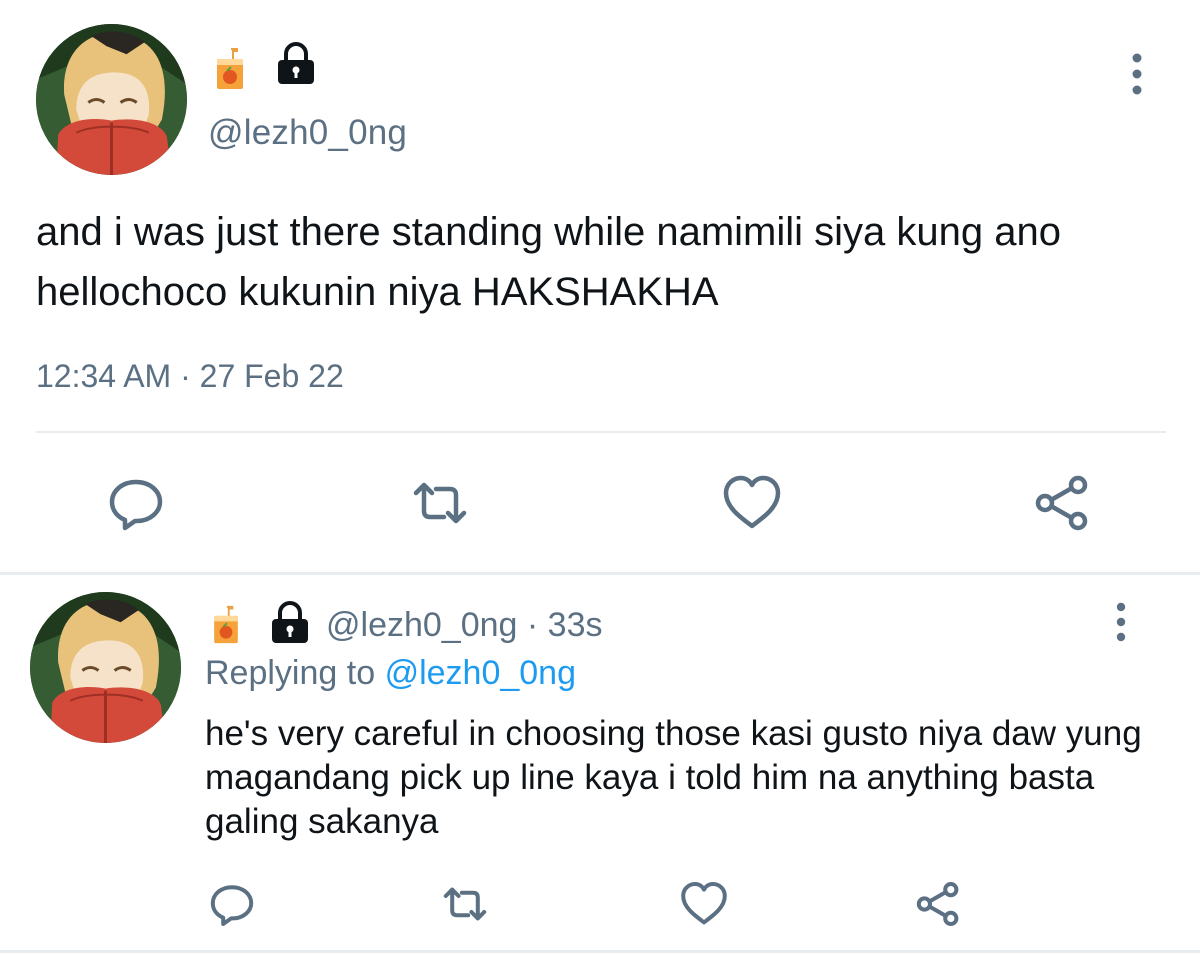 The height and width of the screenshot is (953, 1200). What do you see at coordinates (272, 376) in the screenshot?
I see `tweet-date: 27 Feb 22` at bounding box center [272, 376].